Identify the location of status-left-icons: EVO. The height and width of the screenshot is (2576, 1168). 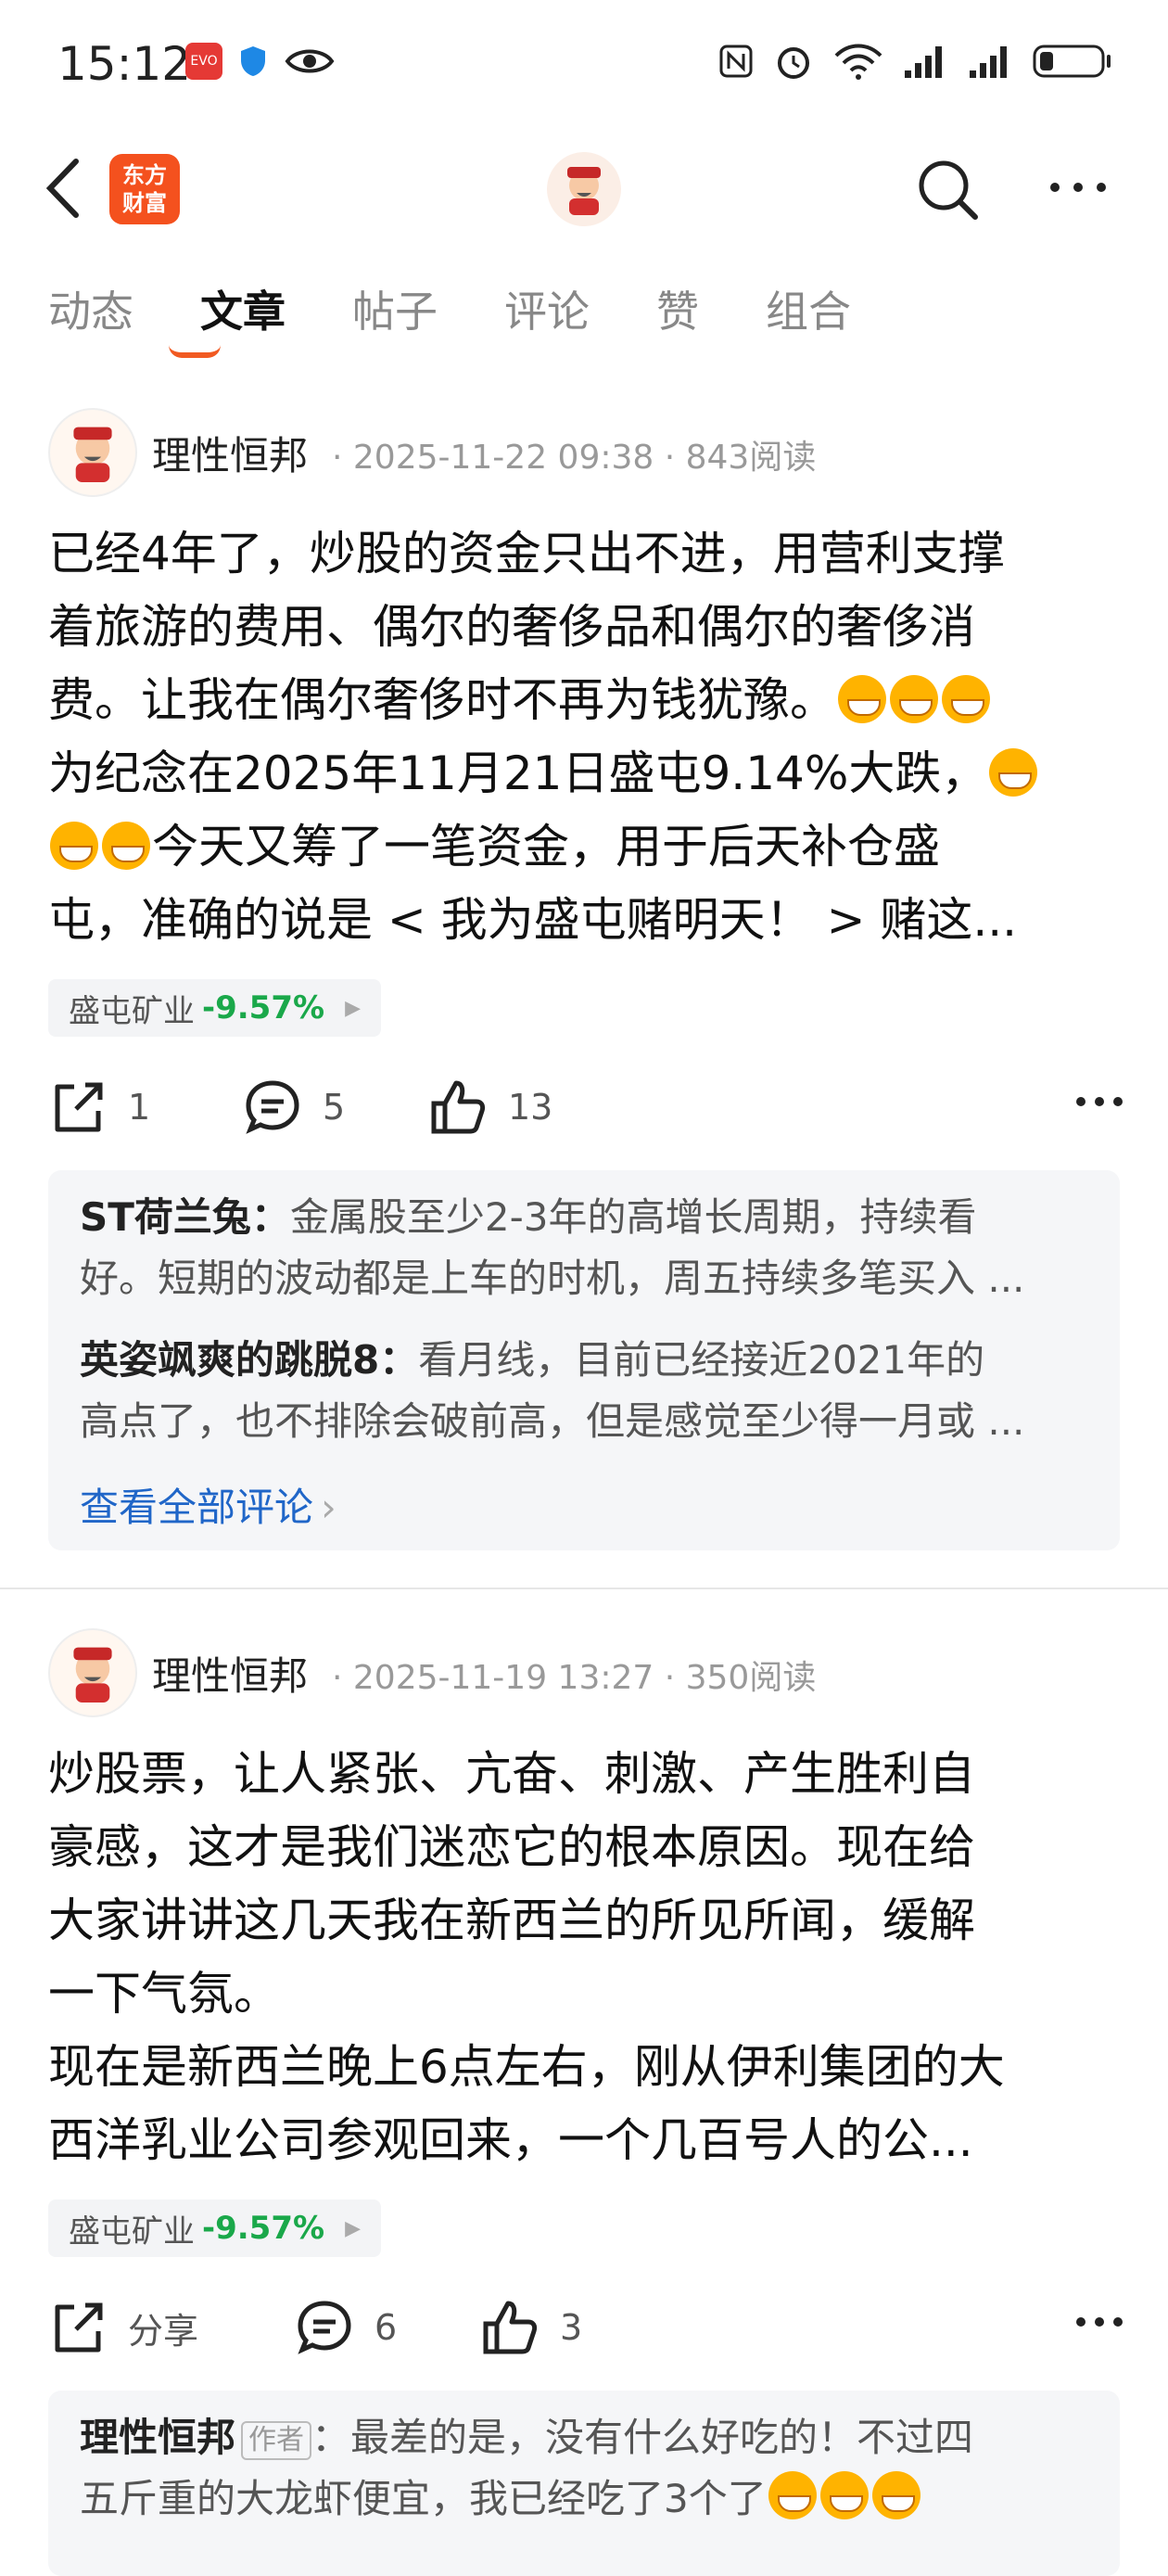
(260, 61).